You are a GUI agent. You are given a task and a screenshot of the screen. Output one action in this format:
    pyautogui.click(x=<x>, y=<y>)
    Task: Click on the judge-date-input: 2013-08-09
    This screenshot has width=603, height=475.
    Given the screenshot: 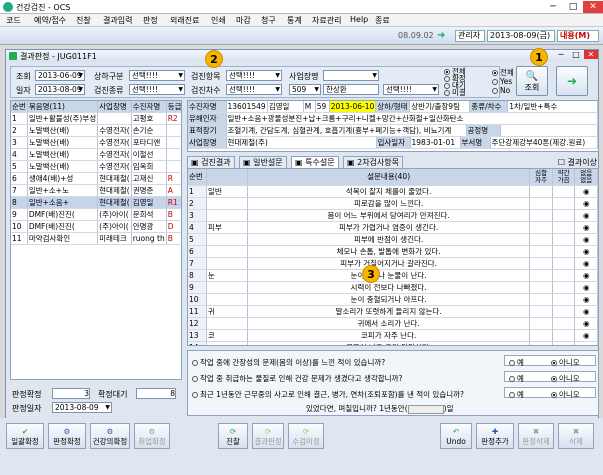 What is the action you would take?
    pyautogui.click(x=82, y=407)
    